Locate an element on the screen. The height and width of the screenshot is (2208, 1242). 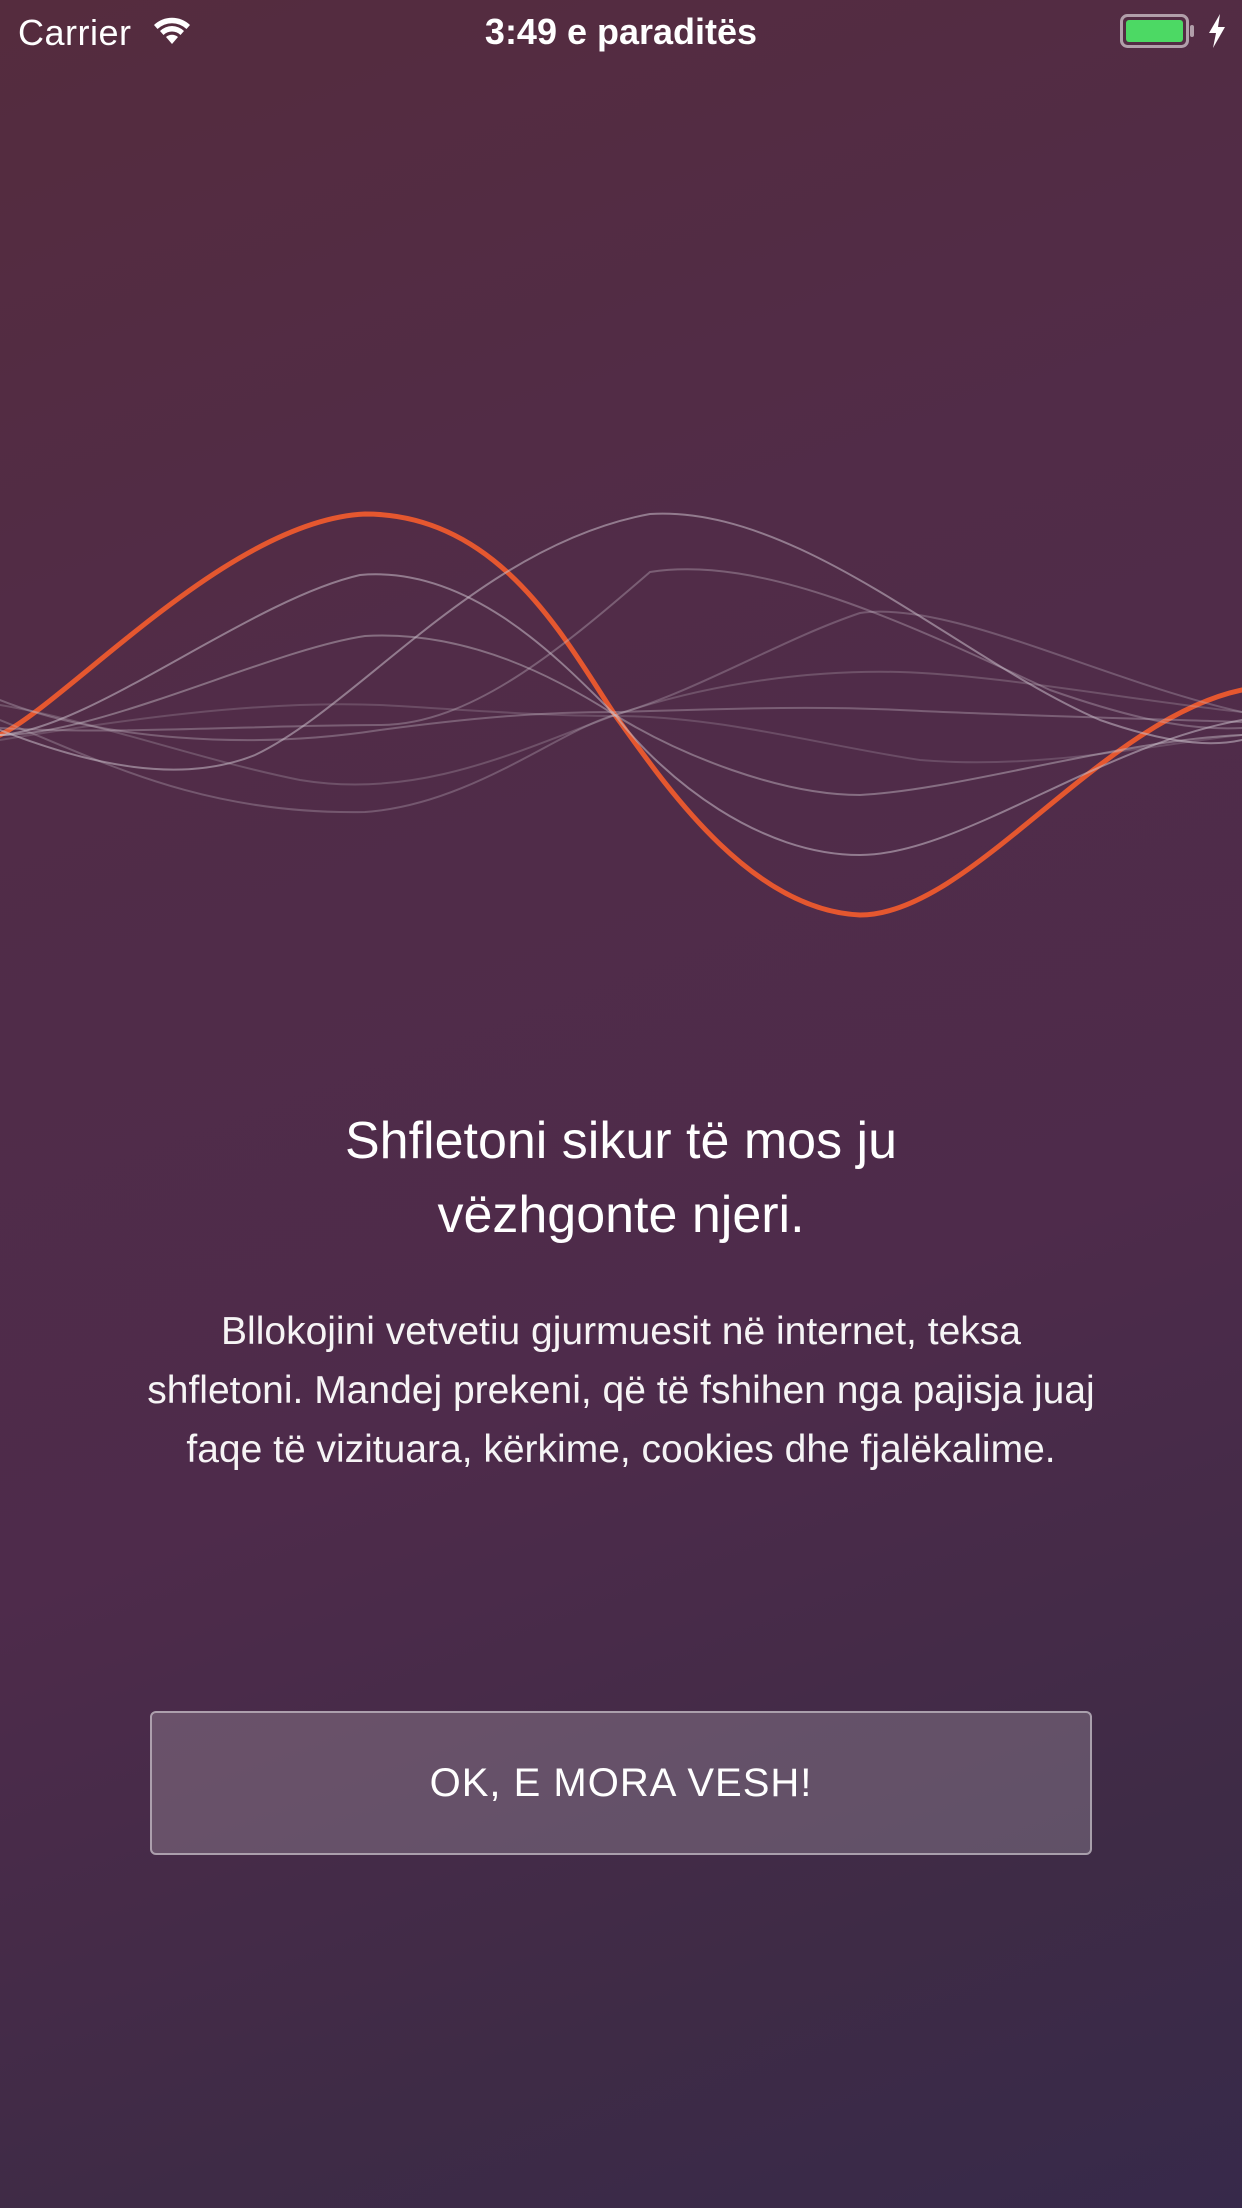
headline-line-2: vëzhgonte njeri. is located at coordinates (621, 1215).